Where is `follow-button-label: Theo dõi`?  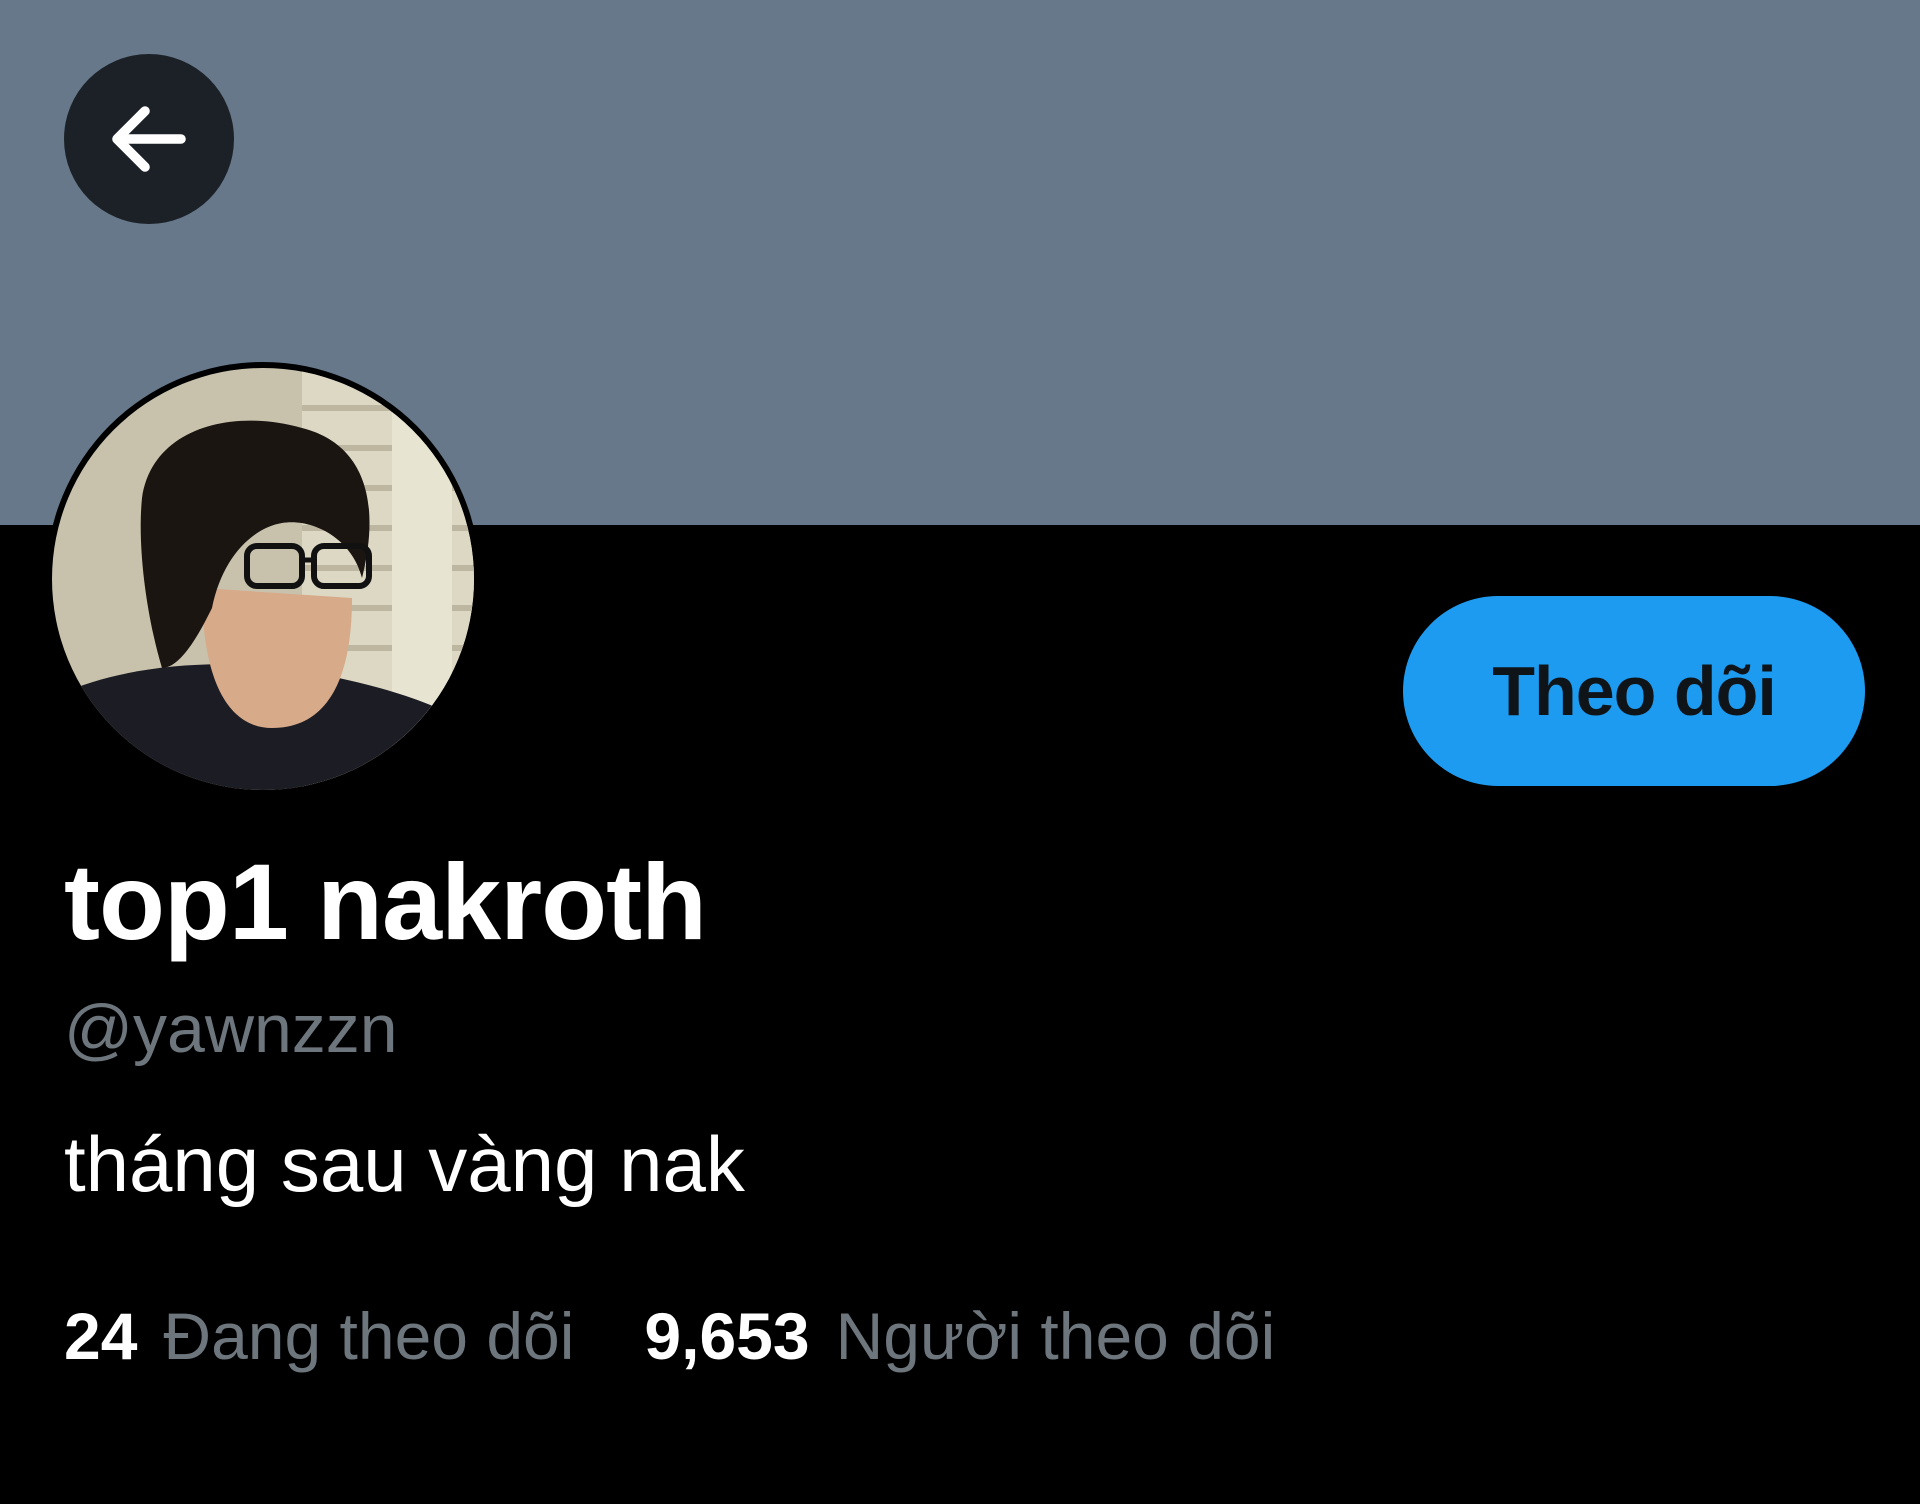
follow-button-label: Theo dõi is located at coordinates (1634, 691).